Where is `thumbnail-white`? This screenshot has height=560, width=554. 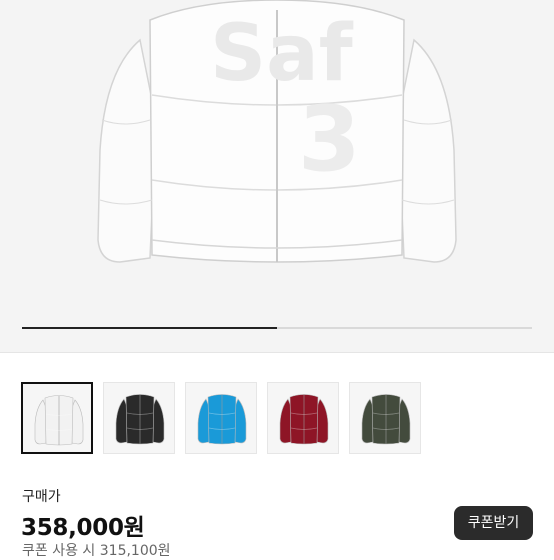
thumbnail-white is located at coordinates (57, 418).